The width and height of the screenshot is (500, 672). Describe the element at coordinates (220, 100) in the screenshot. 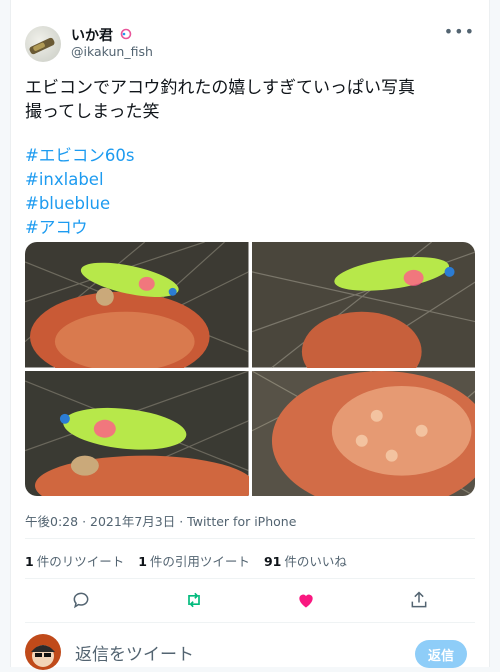

I see `tweet-text: エビコンでアコウ釣れたの嬉しすぎていっぱい写真 撮ってしまった笑` at that location.